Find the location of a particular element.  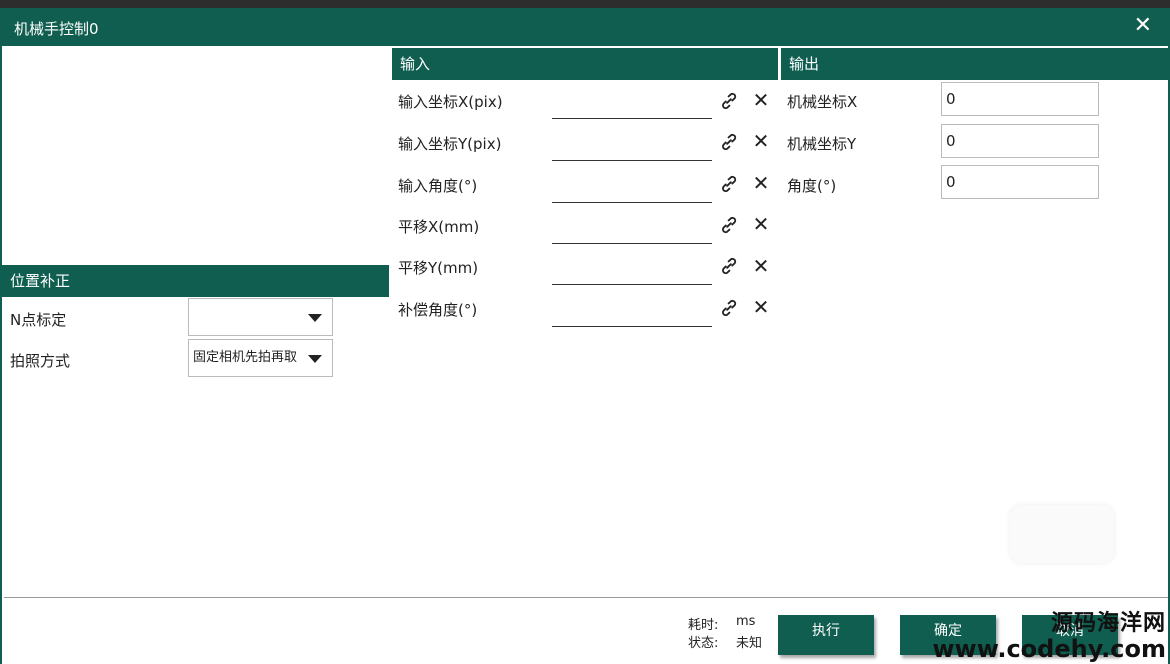

input-label-x: 输入坐标X(pix) is located at coordinates (450, 102).